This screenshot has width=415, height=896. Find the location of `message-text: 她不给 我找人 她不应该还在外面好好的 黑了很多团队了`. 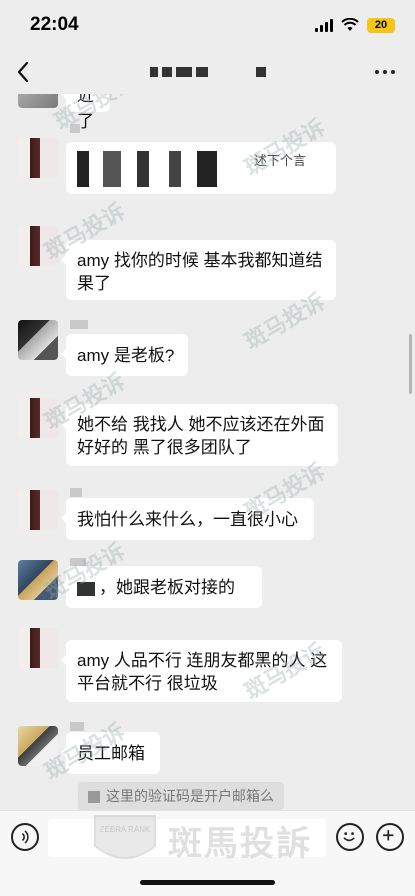

message-text: 她不给 我找人 她不应该还在外面好好的 黑了很多团队了 is located at coordinates (201, 436).